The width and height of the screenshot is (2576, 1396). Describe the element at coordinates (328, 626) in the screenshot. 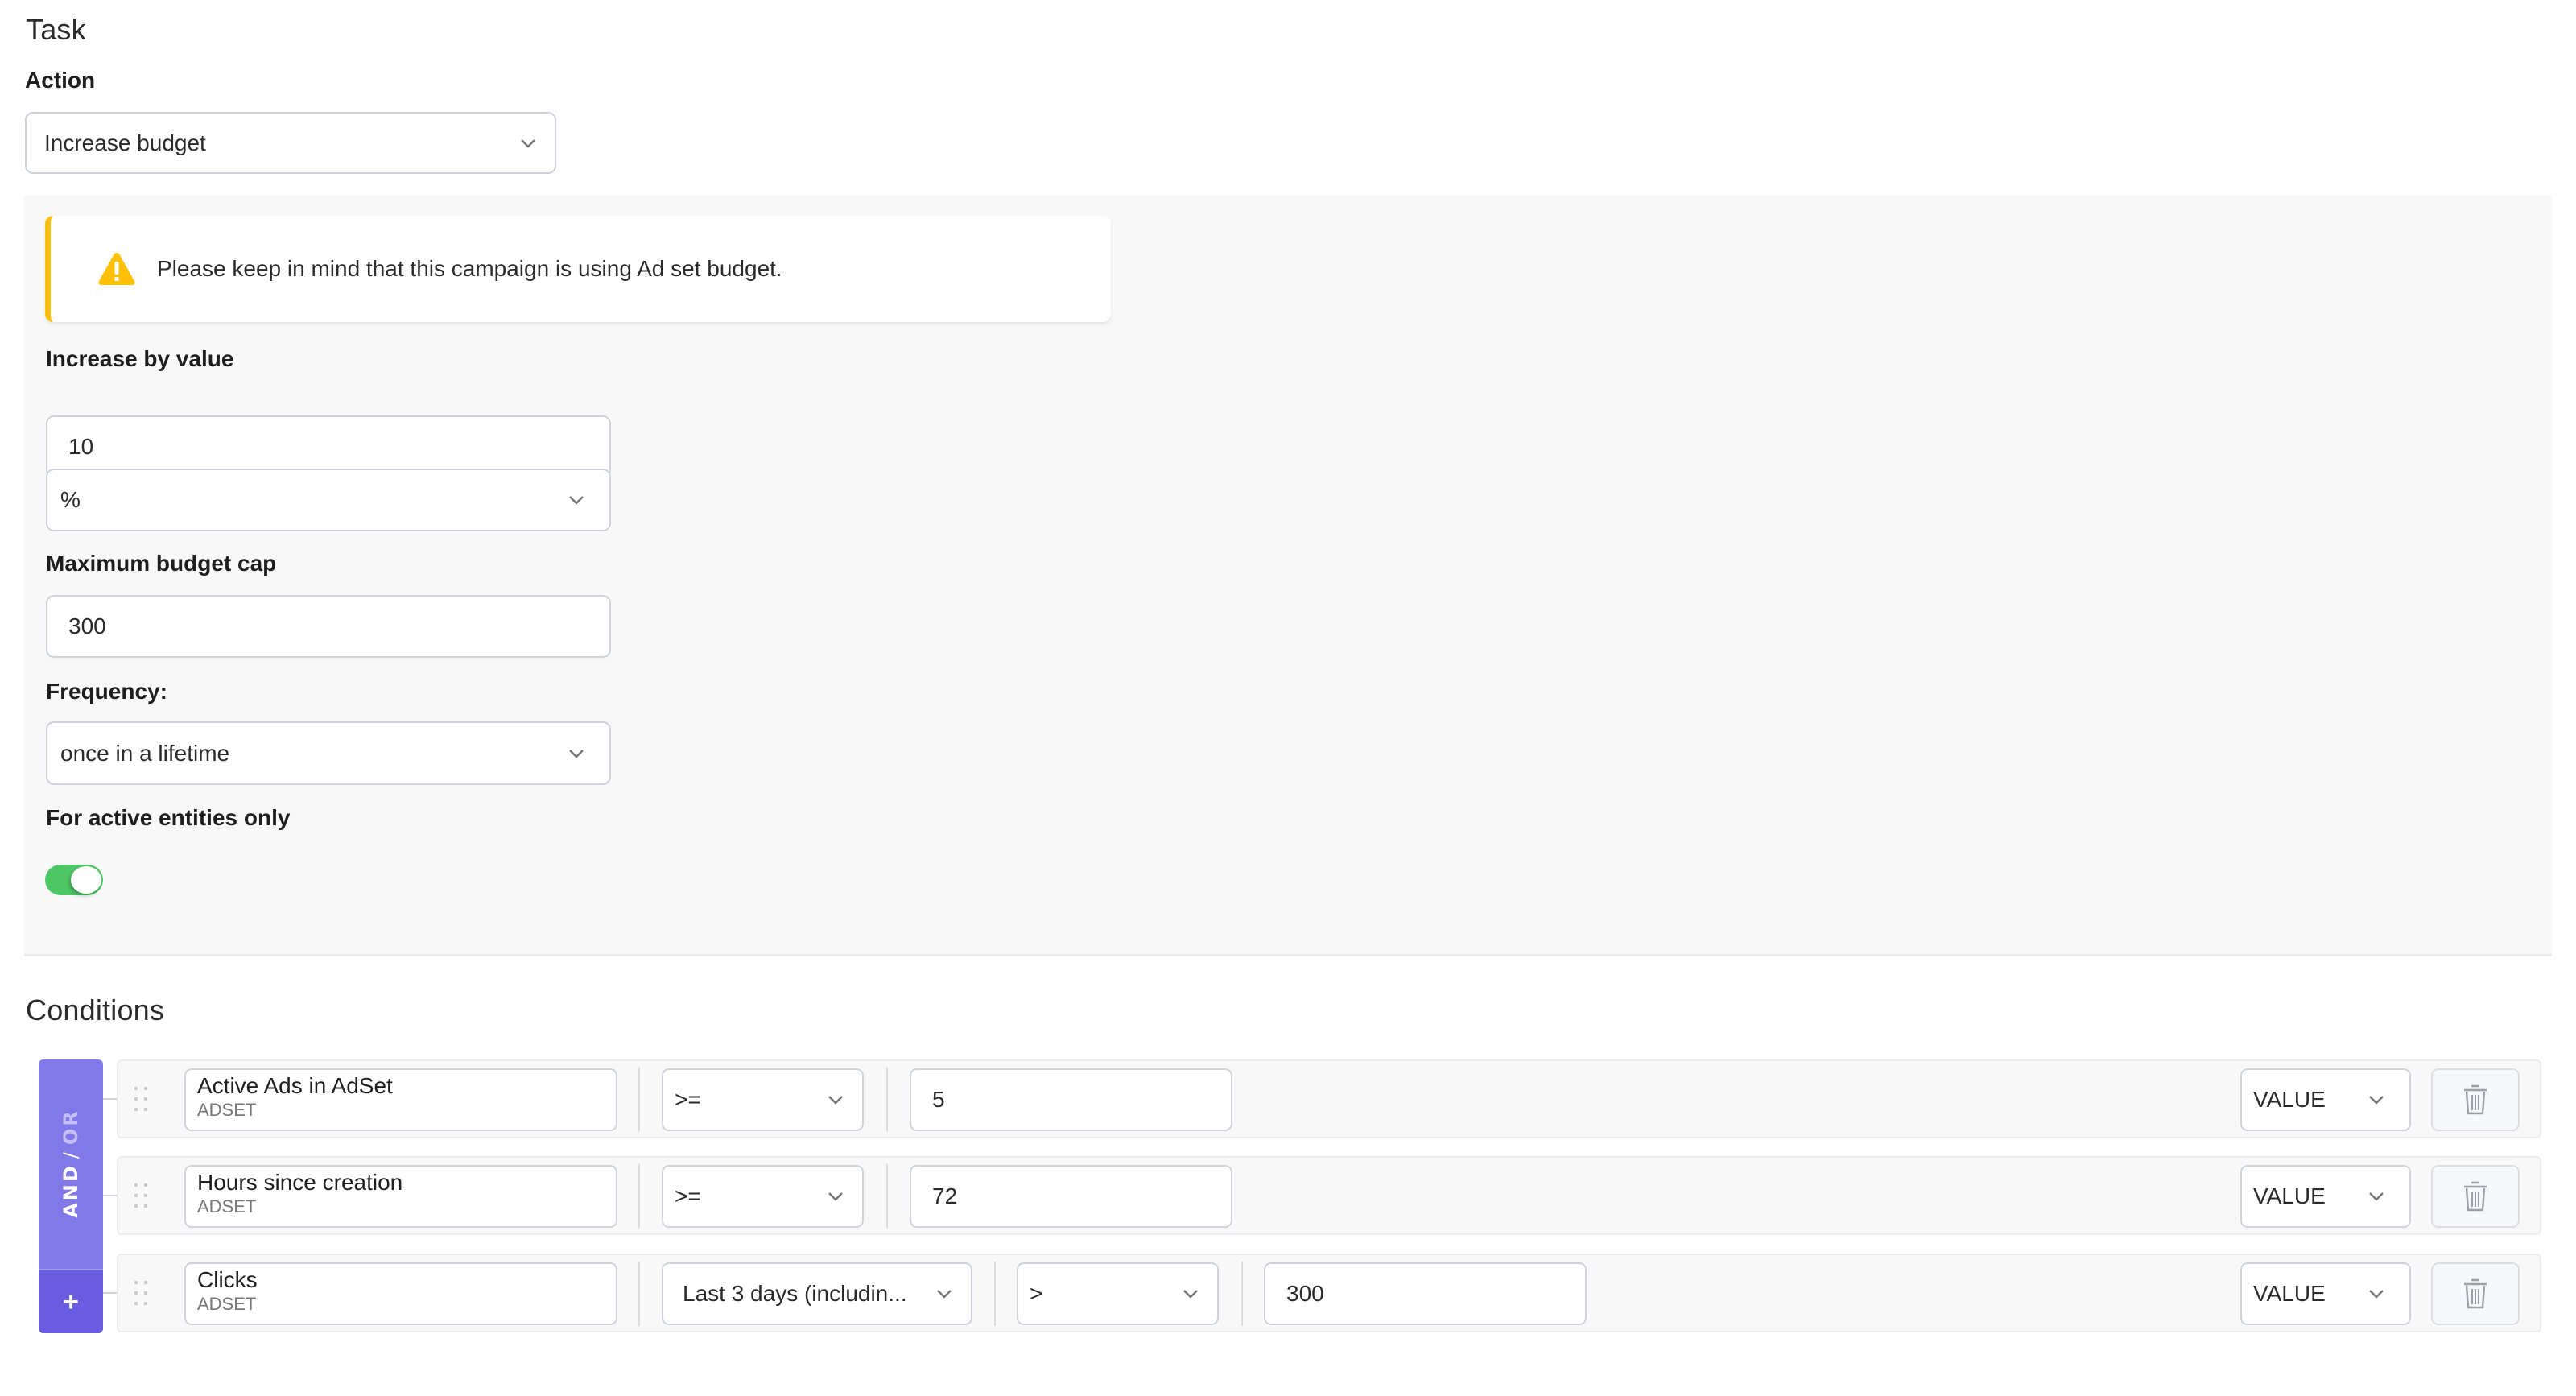

I see `budget-cap-input: 300` at that location.